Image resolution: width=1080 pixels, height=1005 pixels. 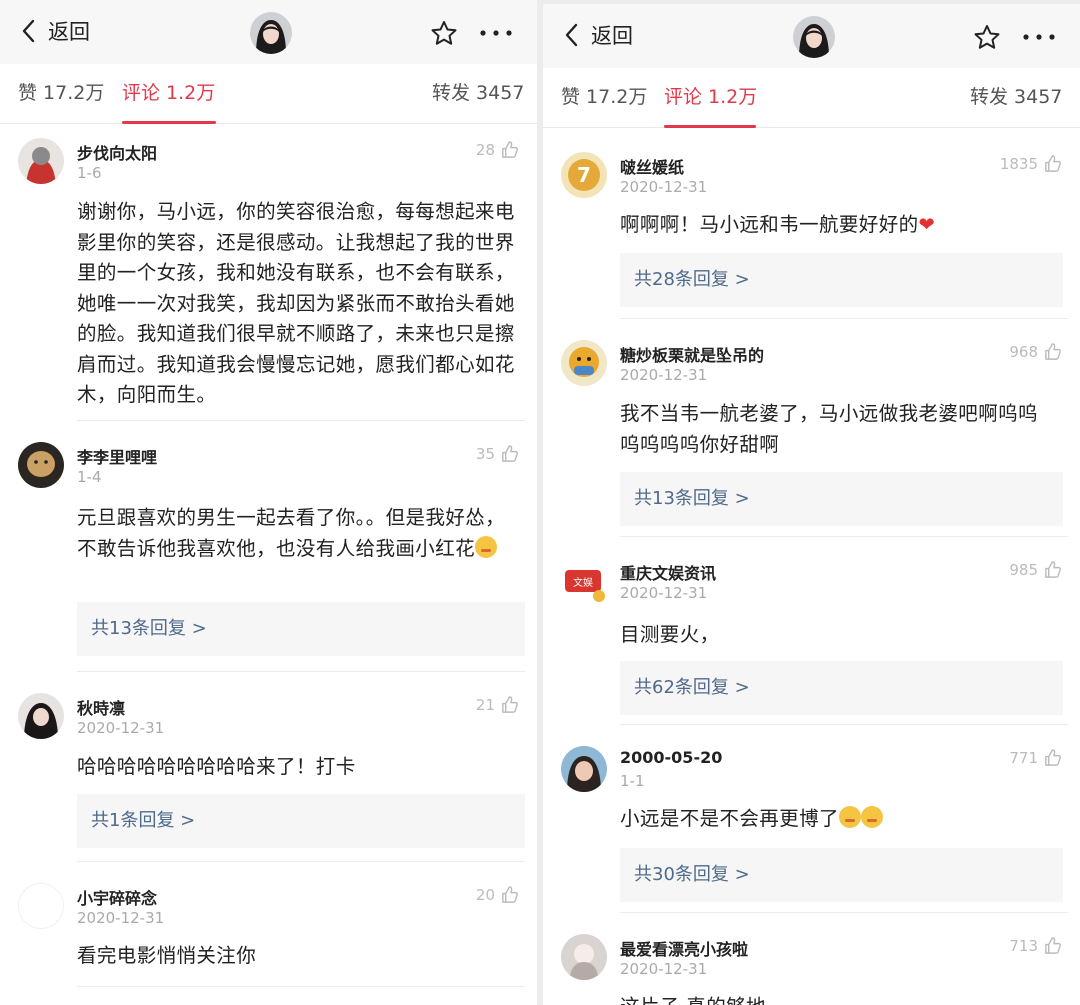 I want to click on like-count: 1835, so click(x=1018, y=163).